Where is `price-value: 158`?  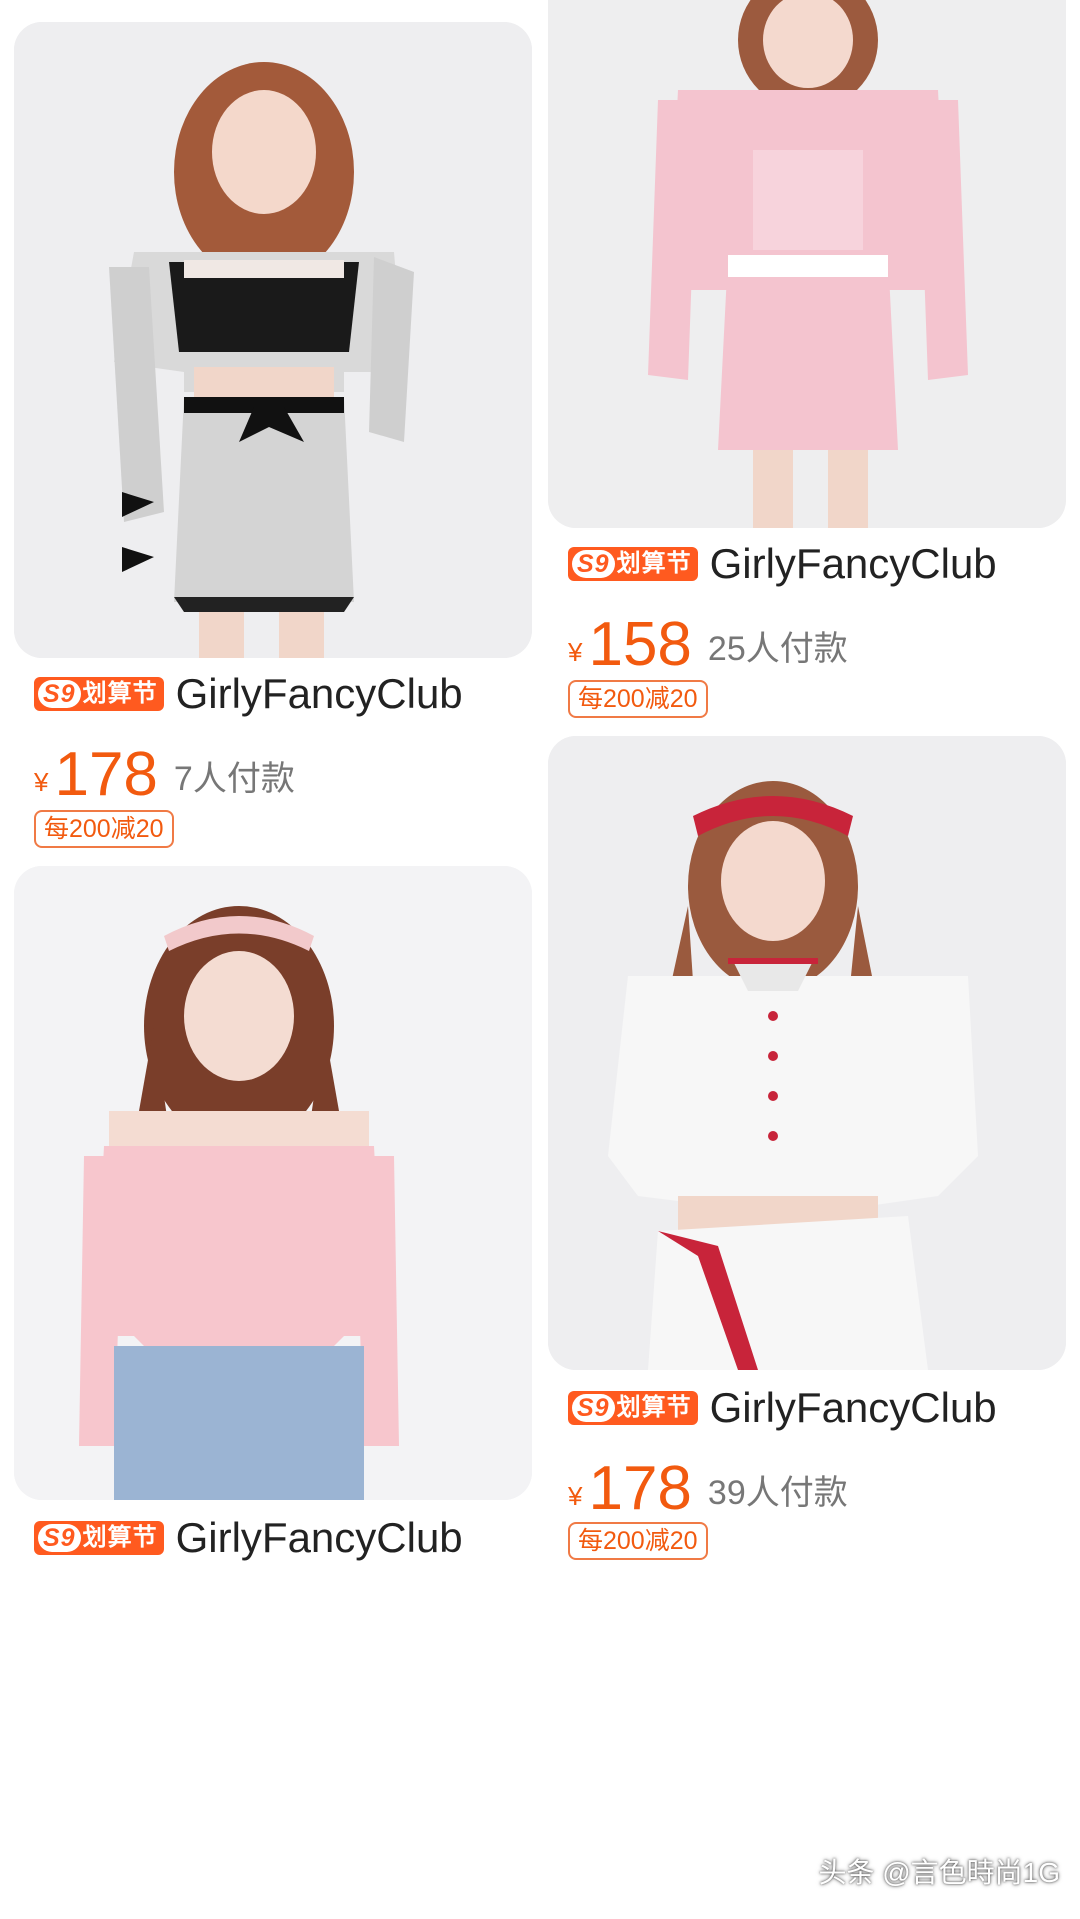 price-value: 158 is located at coordinates (640, 644).